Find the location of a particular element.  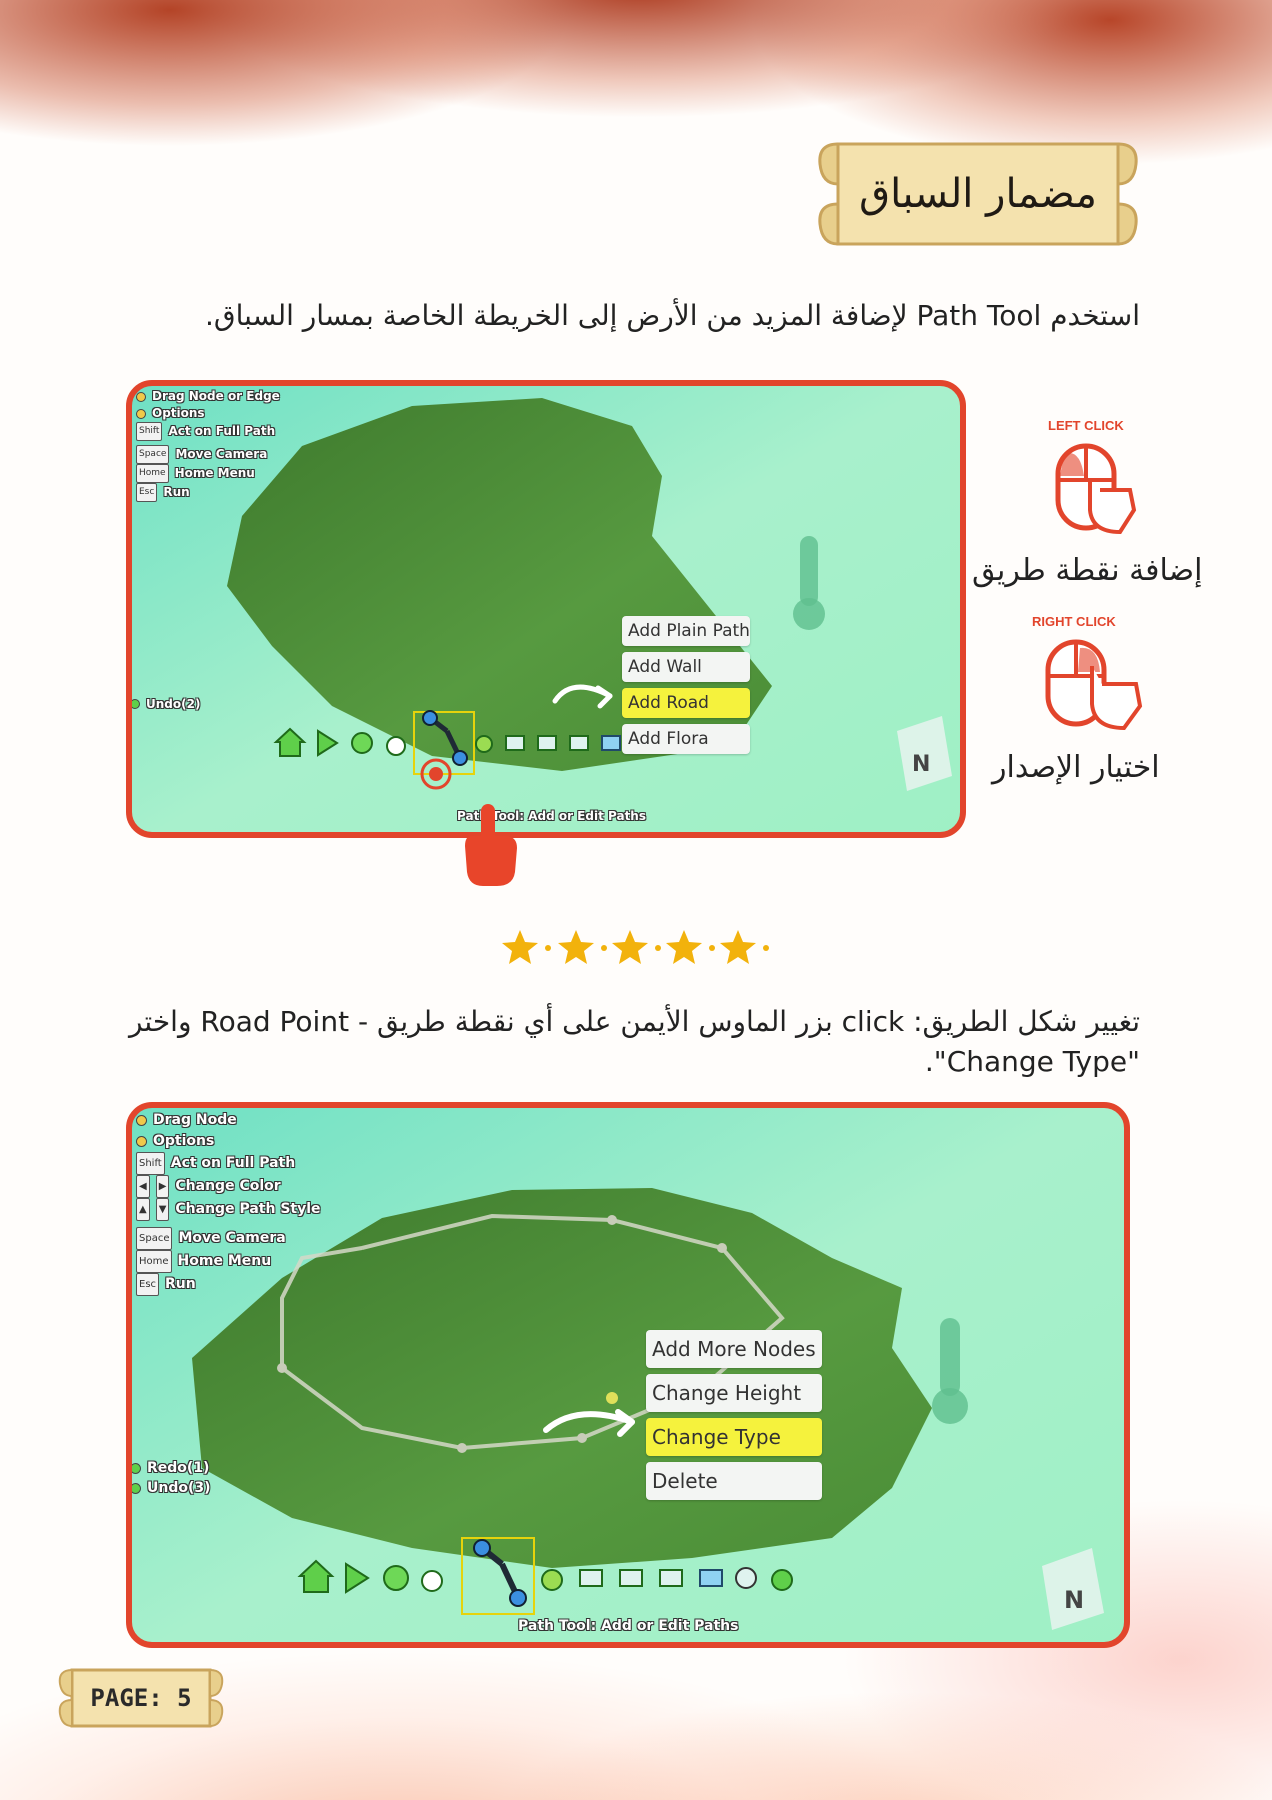

page-number-scroll: PAGE: 5 is located at coordinates (141, 1698).